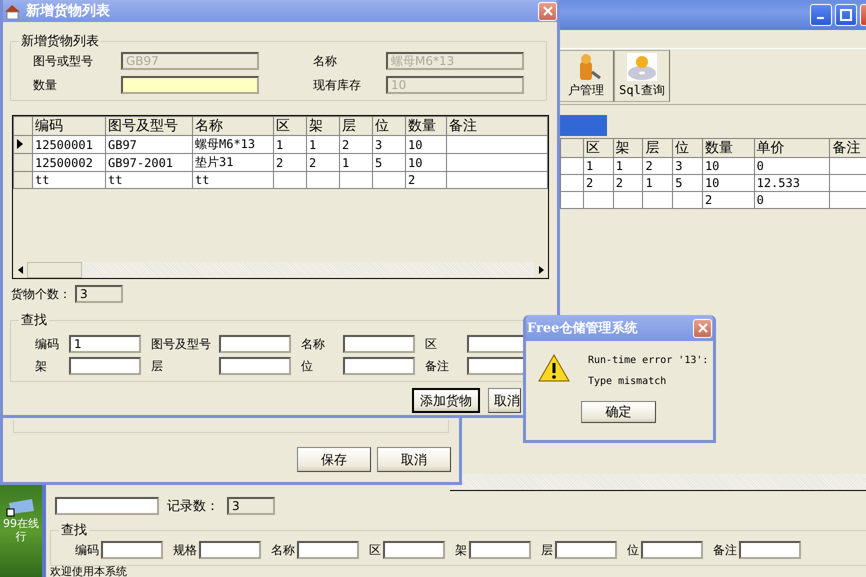 Image resolution: width=866 pixels, height=577 pixels. I want to click on right-arrow-icon, so click(541, 270).